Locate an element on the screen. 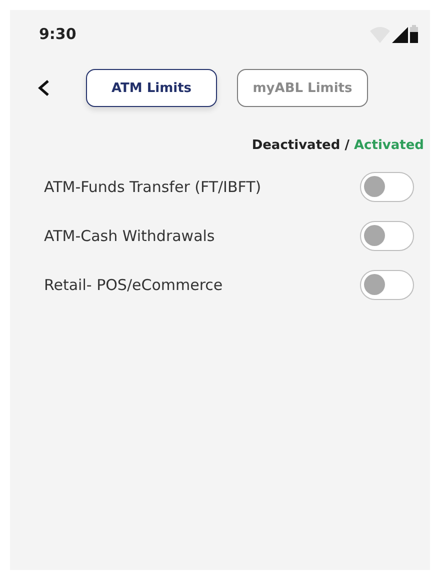 This screenshot has width=439, height=579. limit-label: ATM-Cash Withdrawals is located at coordinates (129, 235).